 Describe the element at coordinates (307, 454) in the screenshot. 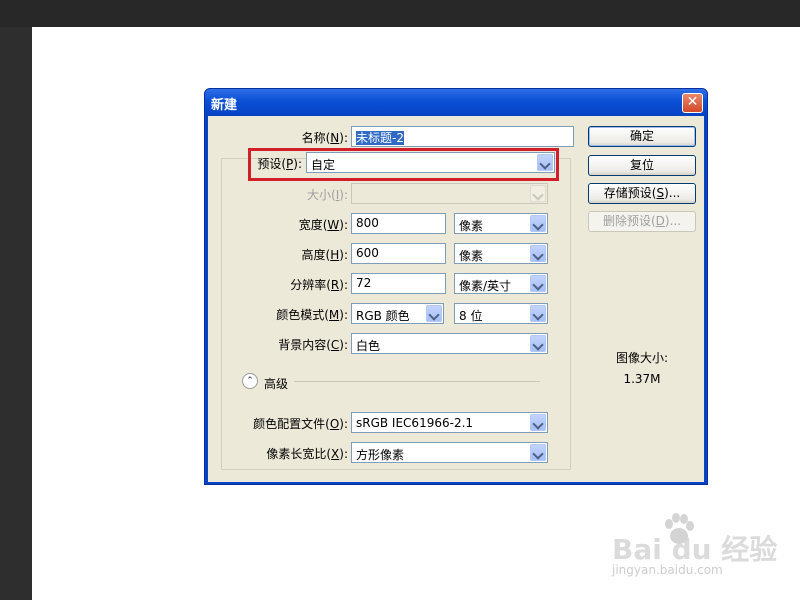

I see `pixel-aspect-label: 像素长宽比(X):` at that location.